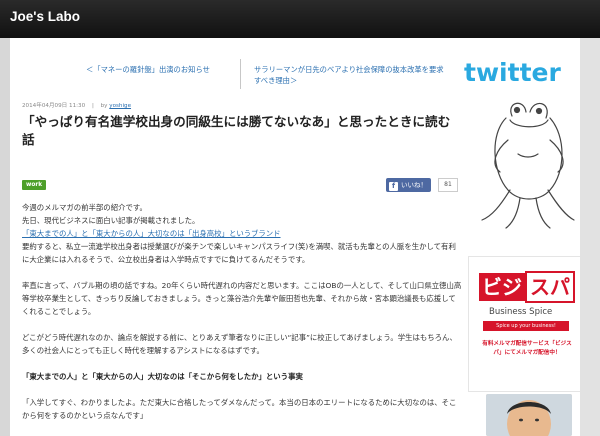 The height and width of the screenshot is (436, 600). Describe the element at coordinates (502, 287) in the screenshot. I see `bizspa-logo-red: ビジ` at that location.